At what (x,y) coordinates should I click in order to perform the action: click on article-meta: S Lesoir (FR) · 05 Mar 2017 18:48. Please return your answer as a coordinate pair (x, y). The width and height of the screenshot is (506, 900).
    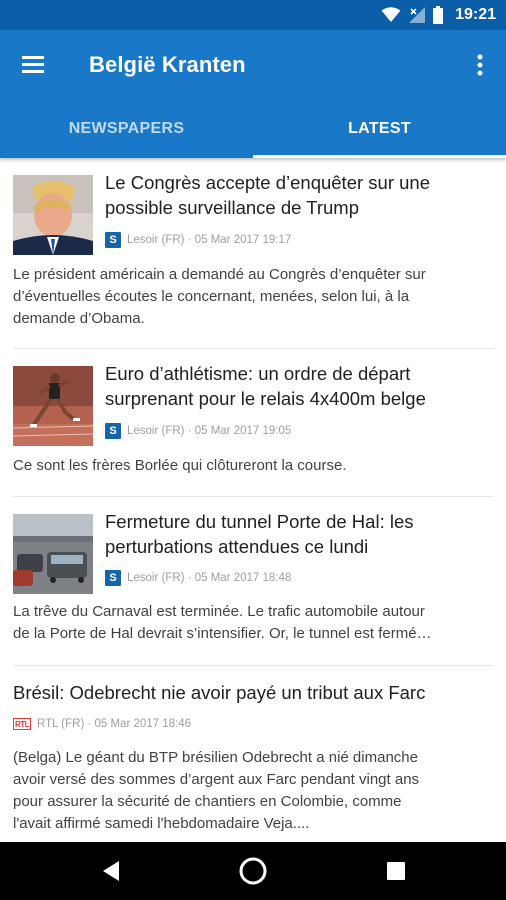
    Looking at the image, I should click on (198, 578).